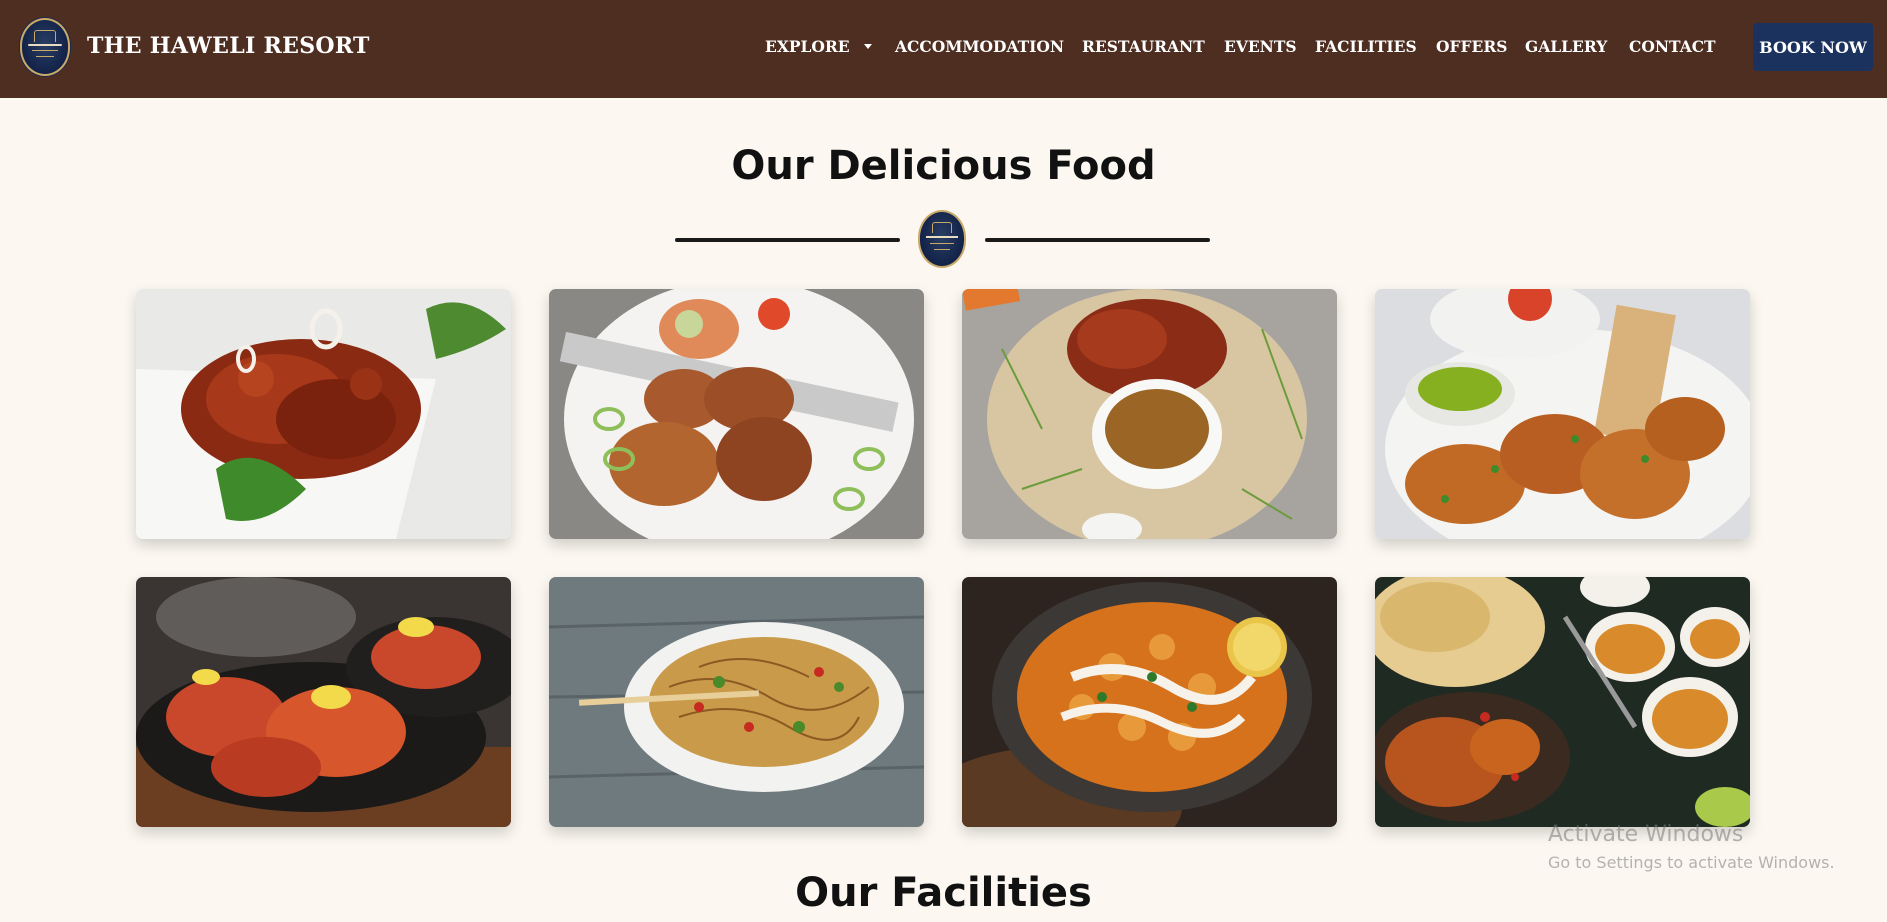 This screenshot has width=1887, height=922. Describe the element at coordinates (787, 240) in the screenshot. I see `divider-left` at that location.